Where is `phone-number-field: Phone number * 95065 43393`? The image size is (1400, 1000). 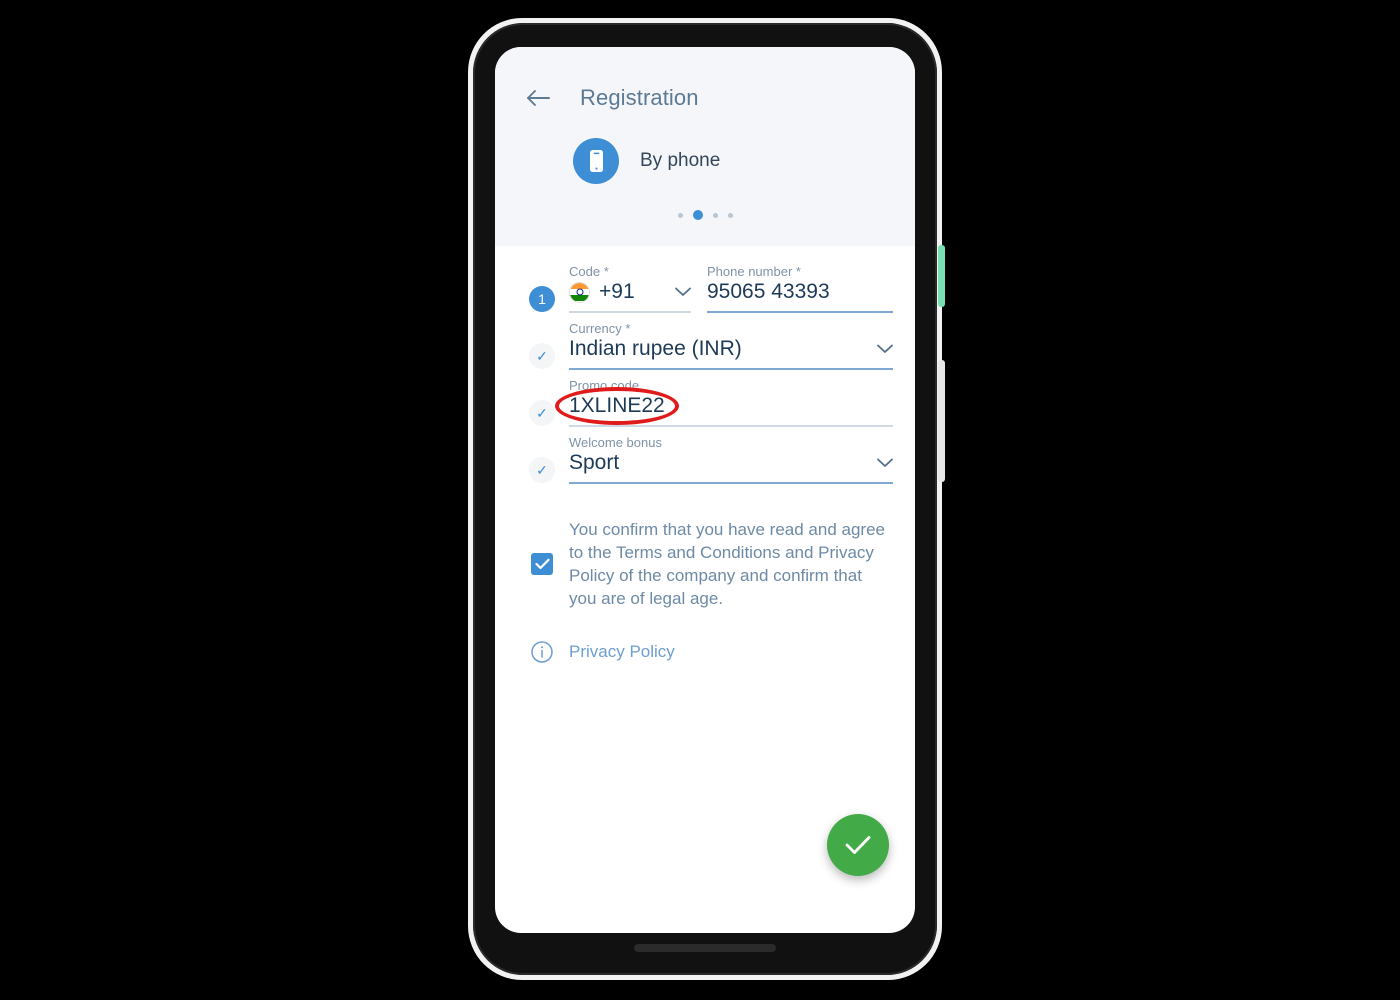 phone-number-field: Phone number * 95065 43393 is located at coordinates (800, 288).